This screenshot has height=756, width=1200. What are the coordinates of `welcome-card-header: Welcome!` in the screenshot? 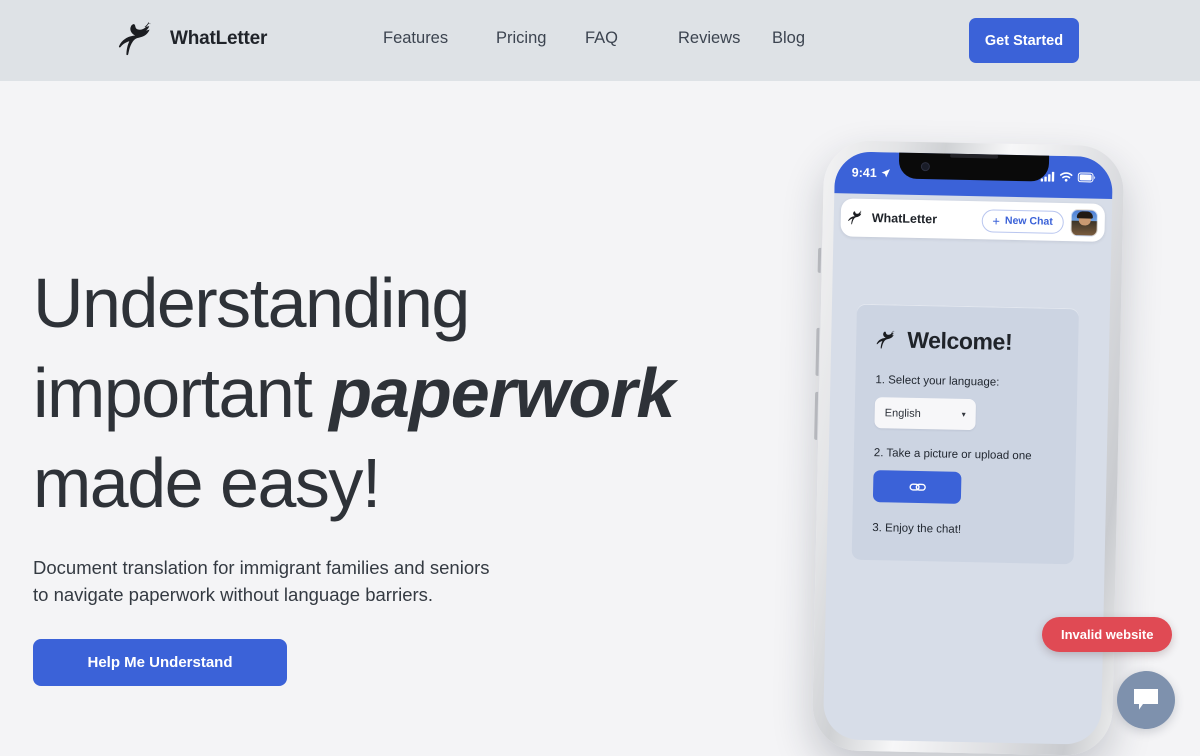 It's located at (967, 341).